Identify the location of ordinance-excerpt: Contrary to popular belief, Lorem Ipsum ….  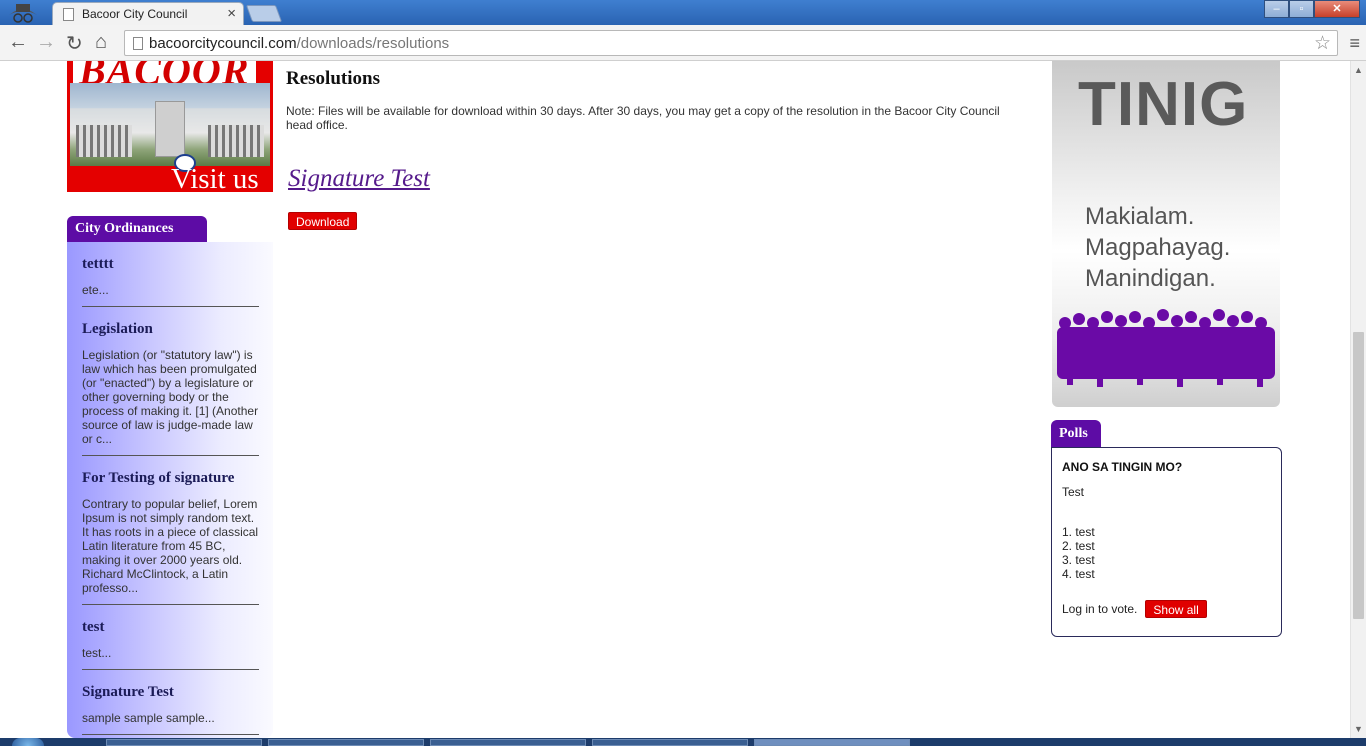
(170, 546).